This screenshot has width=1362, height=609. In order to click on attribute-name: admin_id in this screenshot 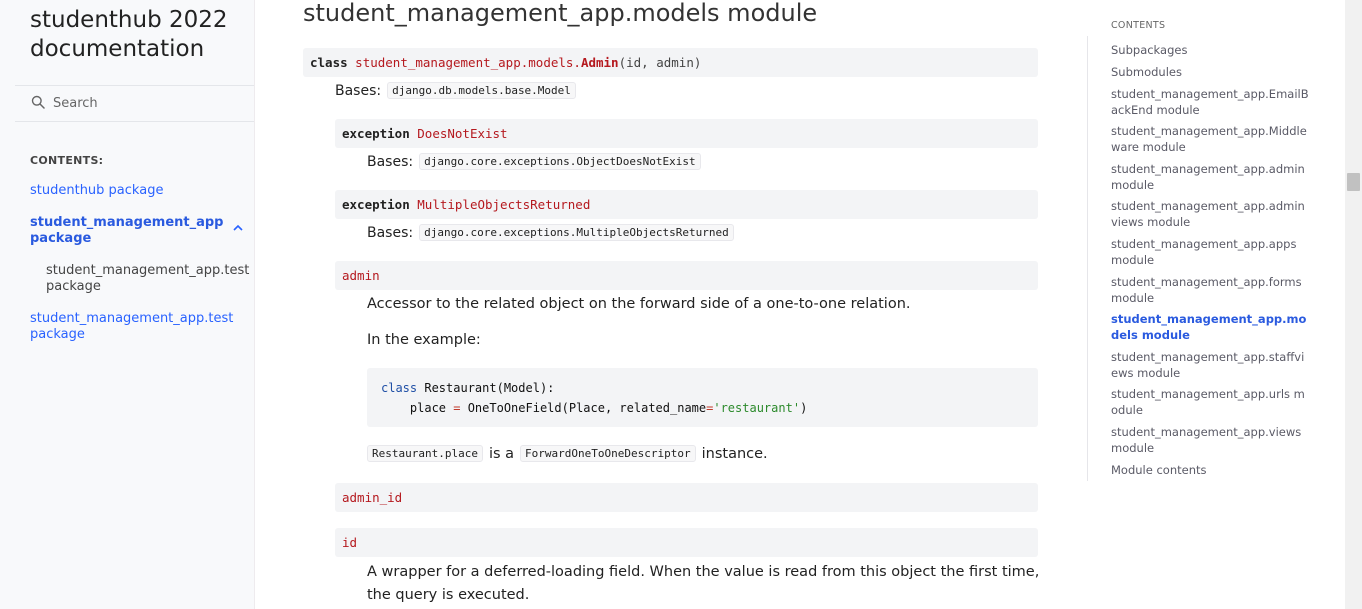, I will do `click(372, 497)`.